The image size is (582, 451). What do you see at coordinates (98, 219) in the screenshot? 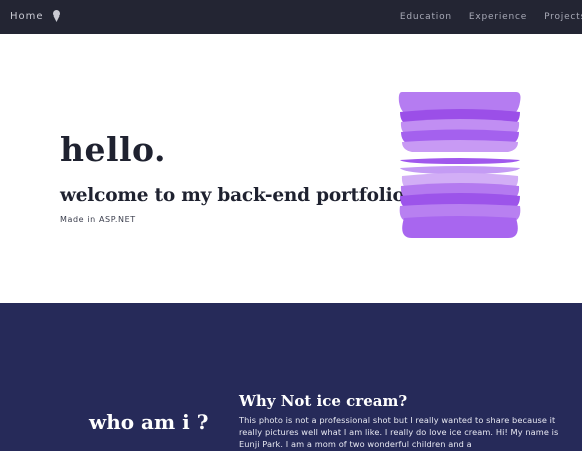
I see `made-in-text: Made in ASP.NET` at bounding box center [98, 219].